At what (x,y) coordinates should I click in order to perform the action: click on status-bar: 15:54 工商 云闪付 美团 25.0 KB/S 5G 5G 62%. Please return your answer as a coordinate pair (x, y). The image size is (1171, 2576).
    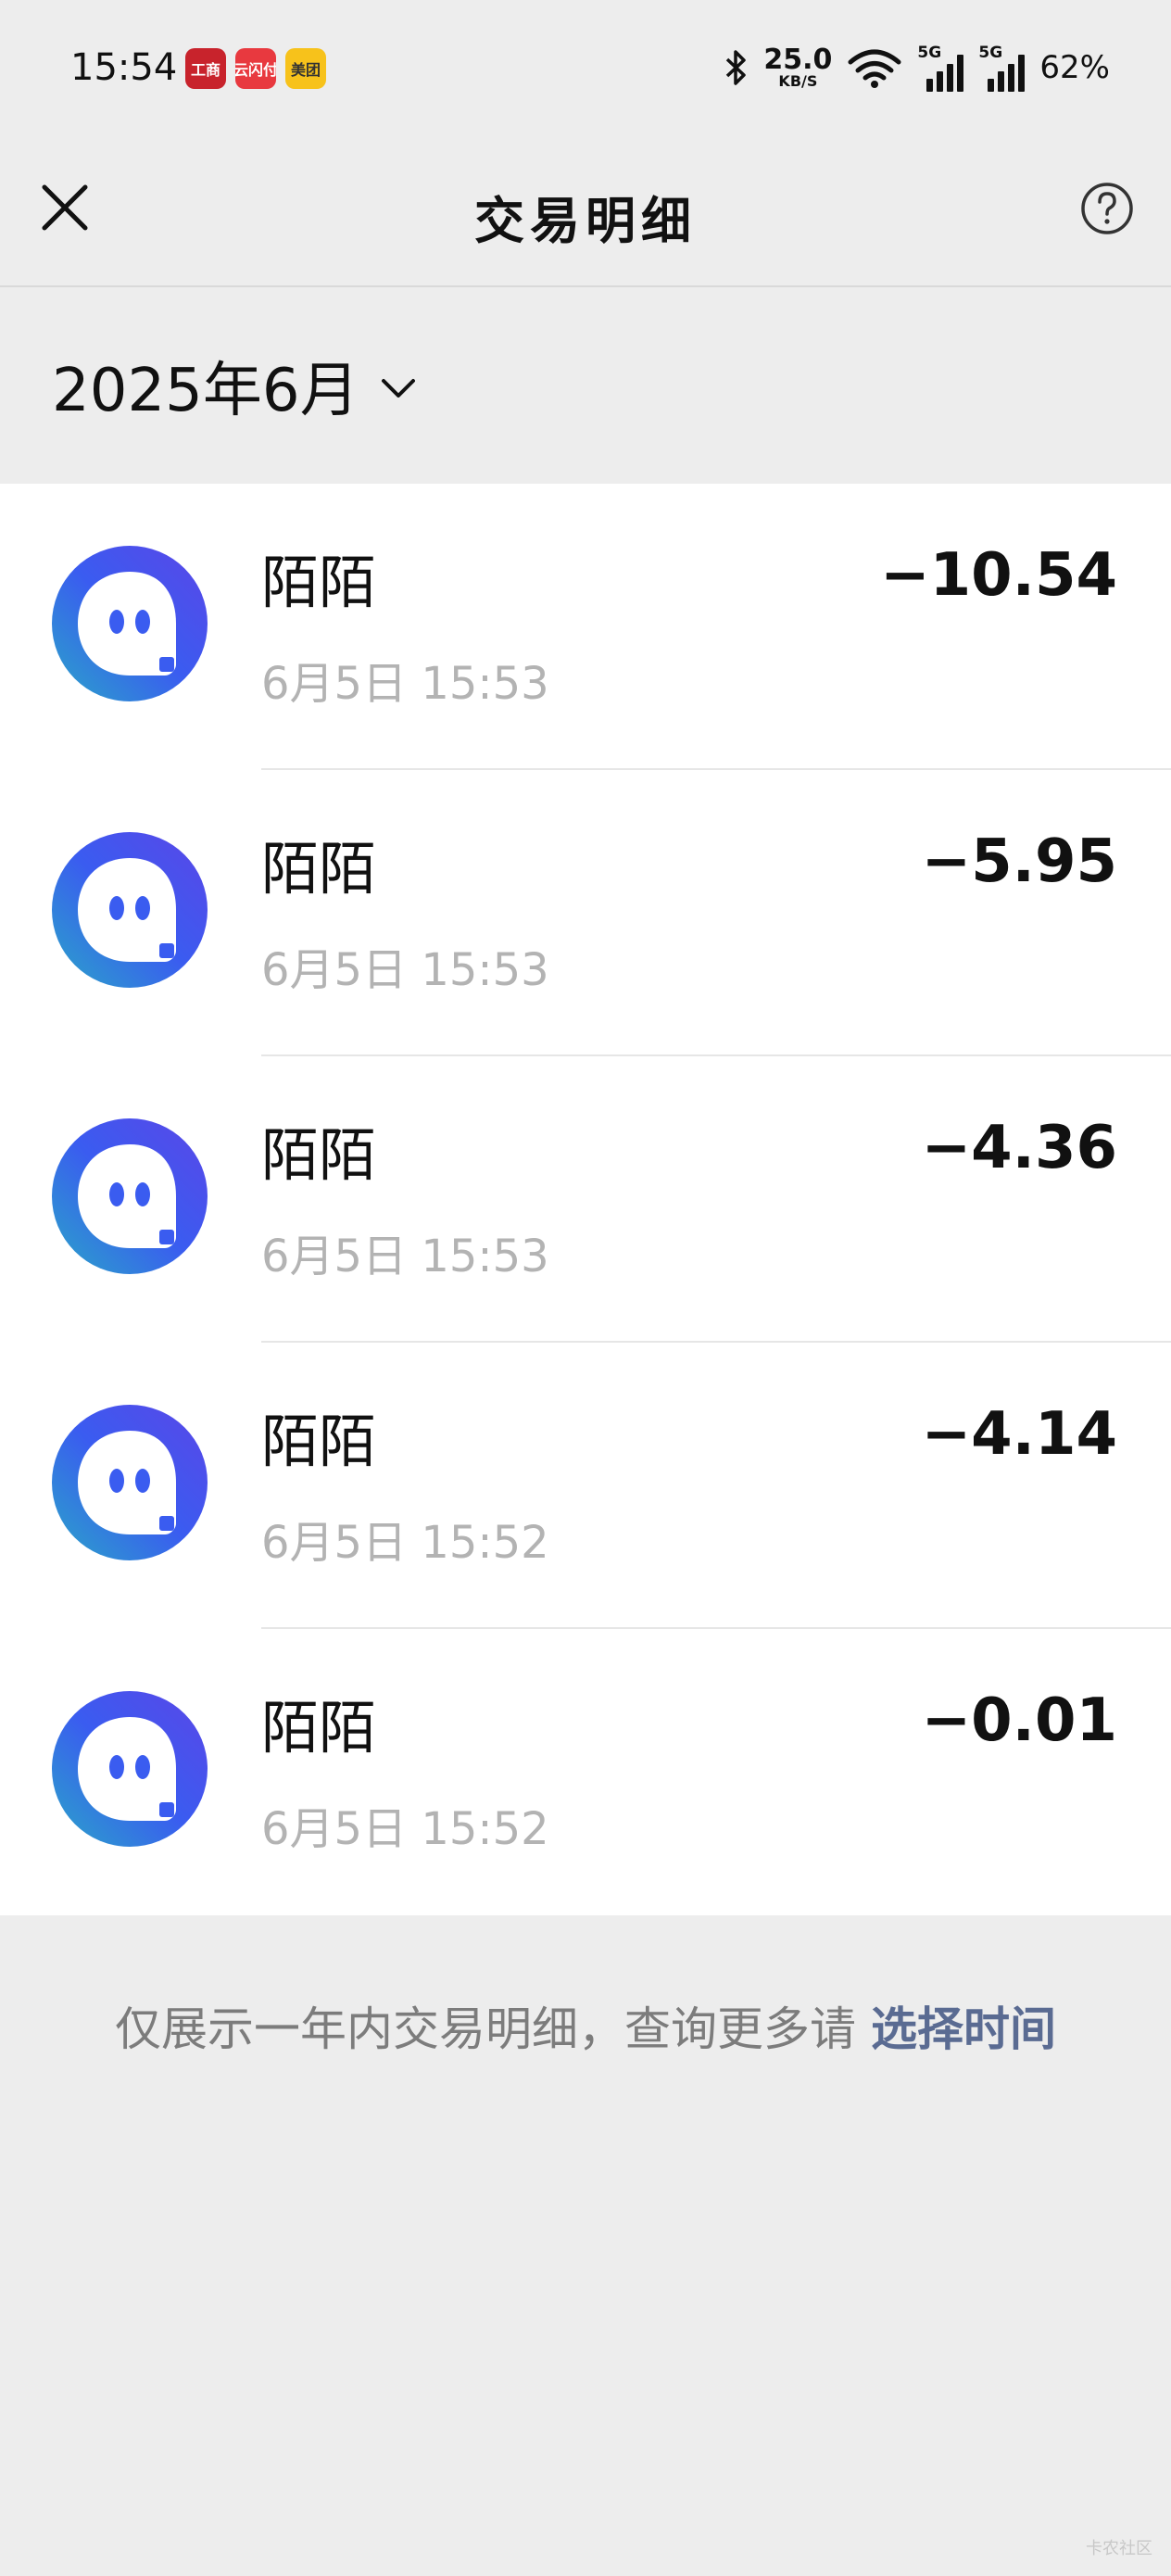
    Looking at the image, I should click on (585, 69).